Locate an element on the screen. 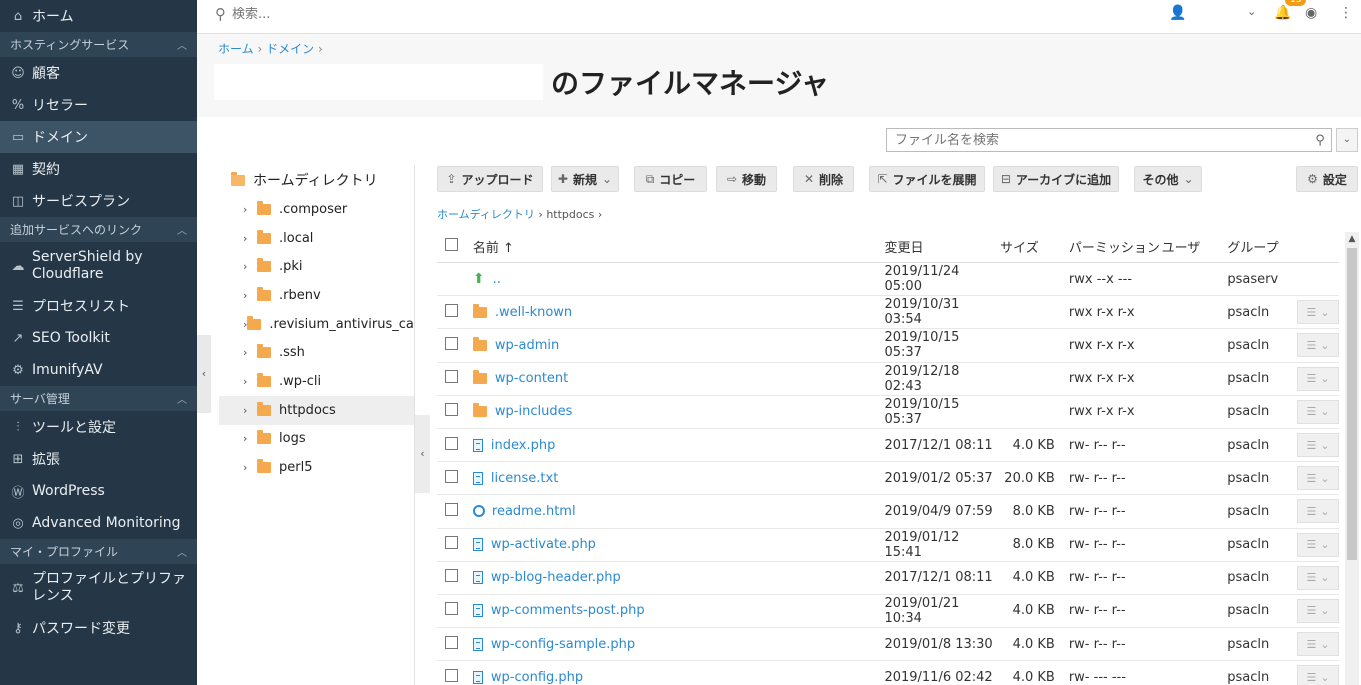  sidebar-item: Ⓦ WordPress is located at coordinates (98, 491).